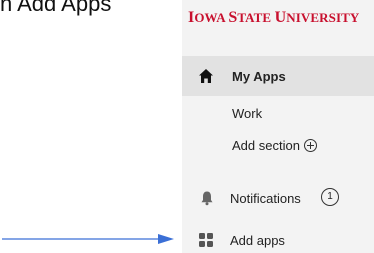 The image size is (374, 253). What do you see at coordinates (88, 239) in the screenshot?
I see `annotation-arrow` at bounding box center [88, 239].